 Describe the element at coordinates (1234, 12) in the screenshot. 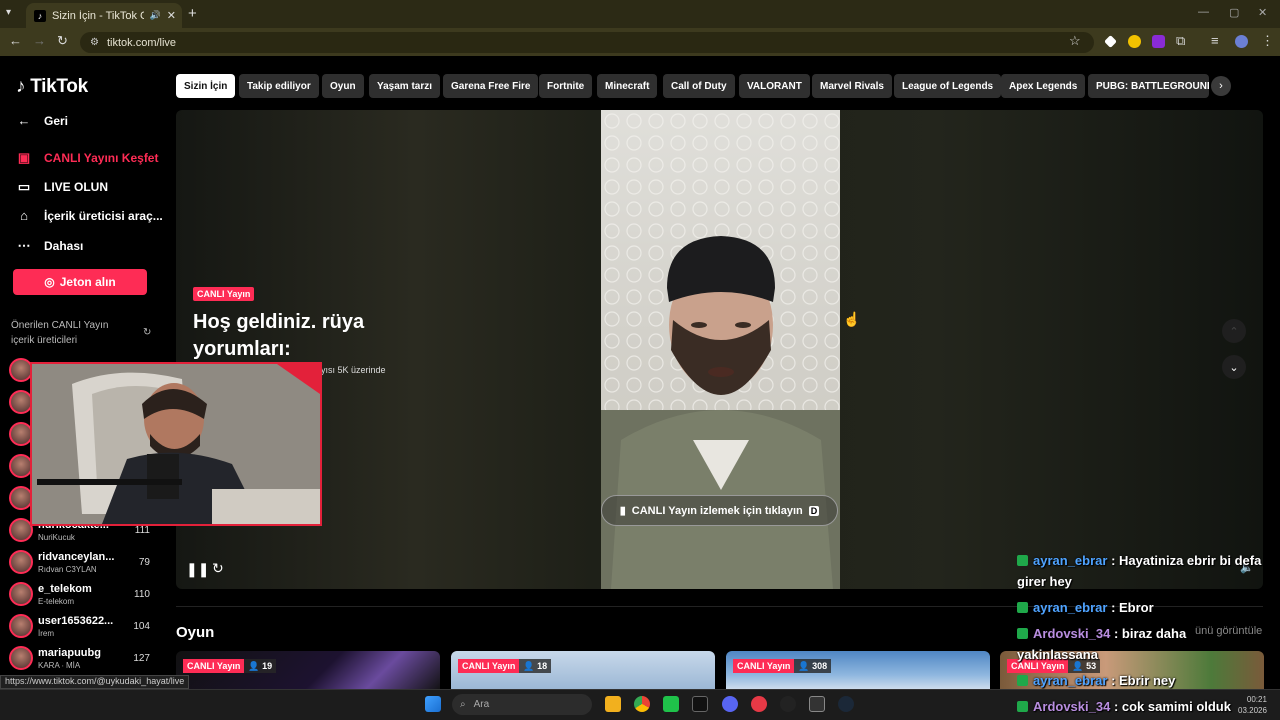

I see `maximize-icon: ▢` at that location.